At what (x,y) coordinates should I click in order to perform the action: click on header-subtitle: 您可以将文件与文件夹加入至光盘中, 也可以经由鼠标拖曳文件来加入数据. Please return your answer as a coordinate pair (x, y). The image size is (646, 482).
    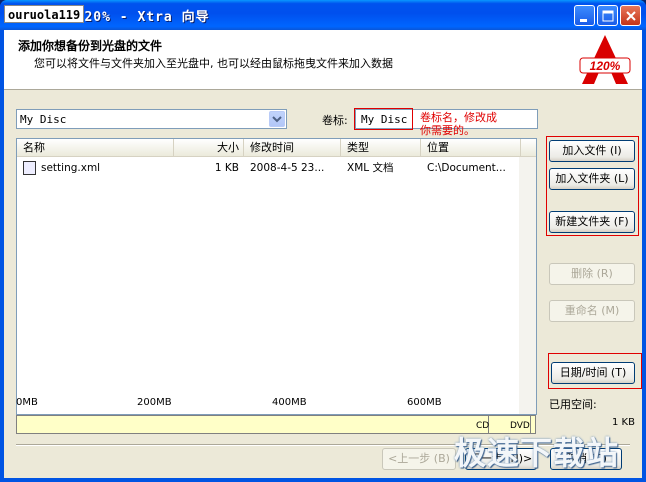
    Looking at the image, I should click on (213, 63).